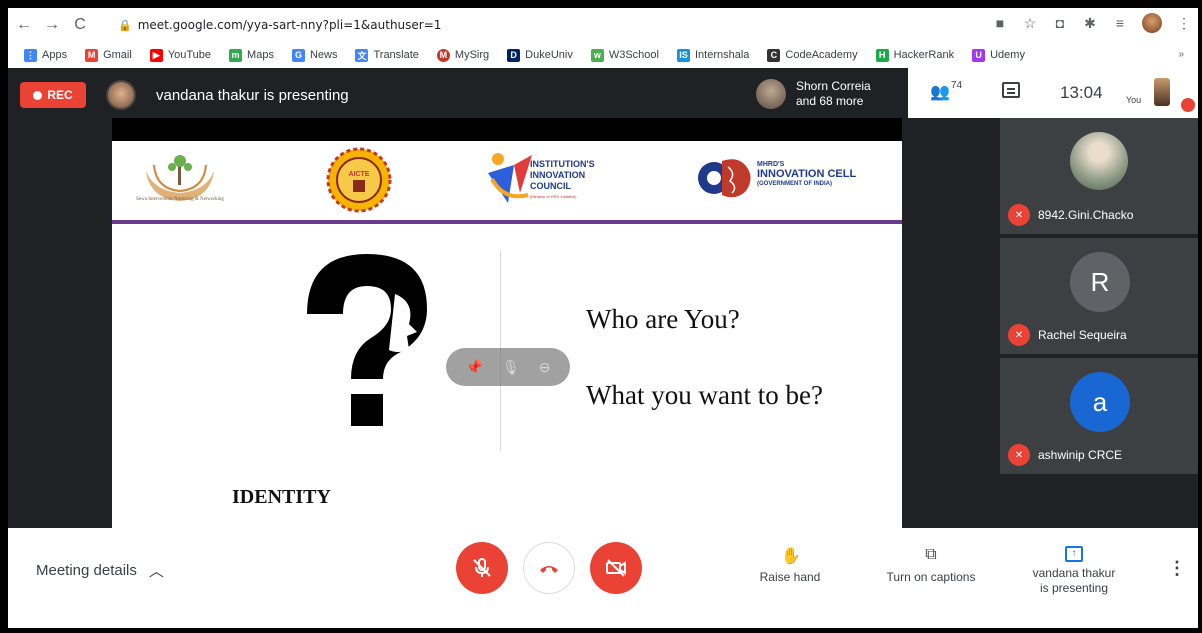 The width and height of the screenshot is (1202, 633). Describe the element at coordinates (1177, 568) in the screenshot. I see `more-options-icon: ⋮` at that location.